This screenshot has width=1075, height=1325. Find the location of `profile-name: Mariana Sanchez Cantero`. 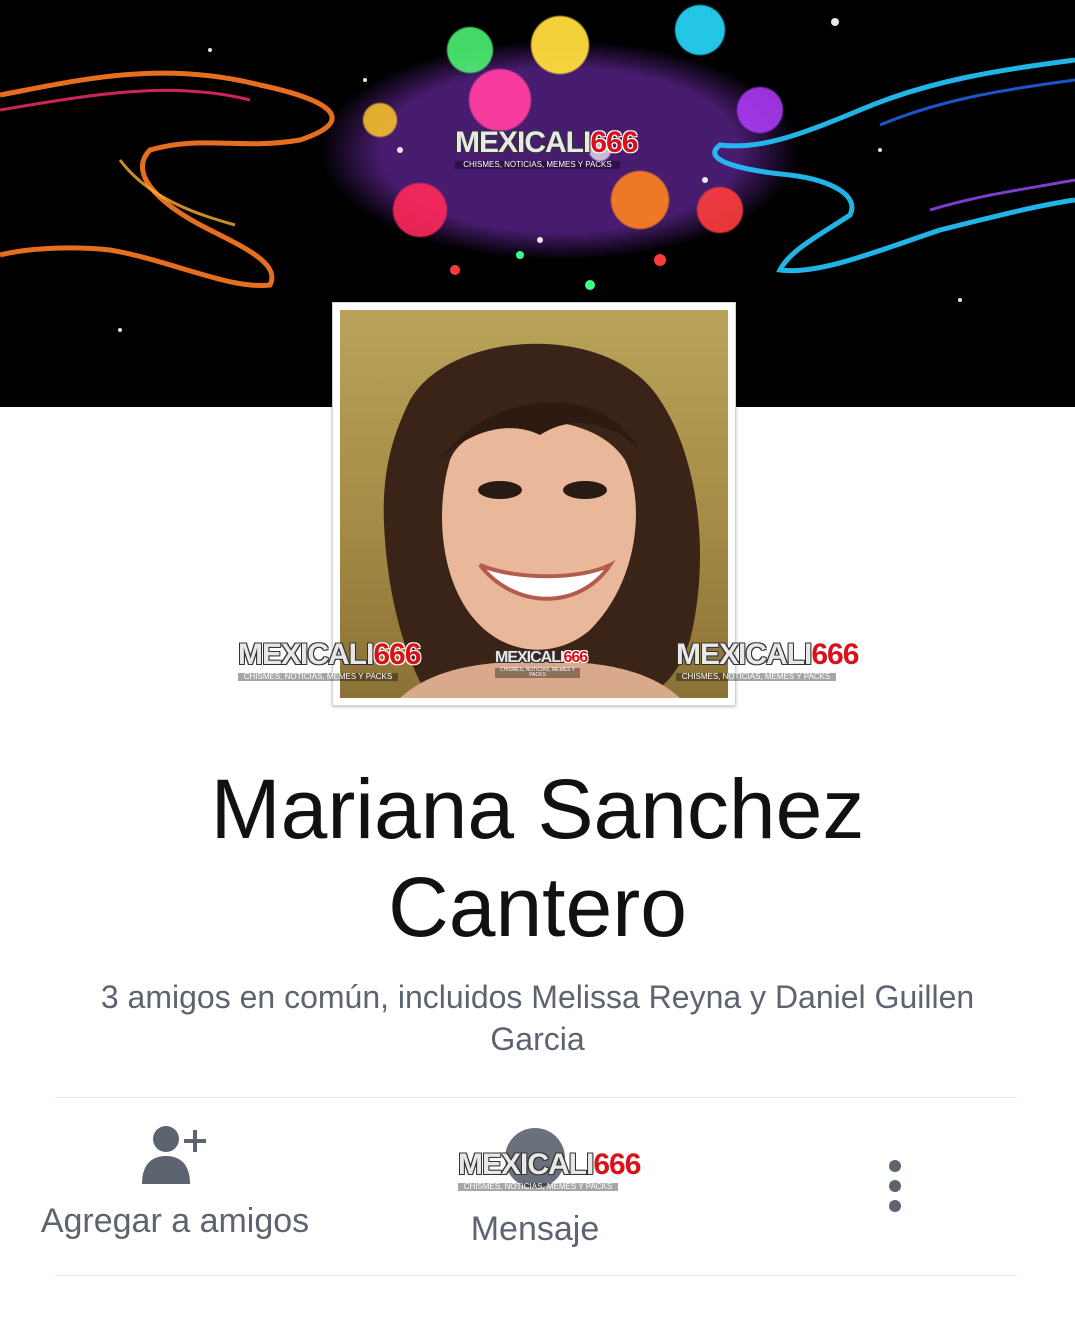

profile-name: Mariana Sanchez Cantero is located at coordinates (537, 858).